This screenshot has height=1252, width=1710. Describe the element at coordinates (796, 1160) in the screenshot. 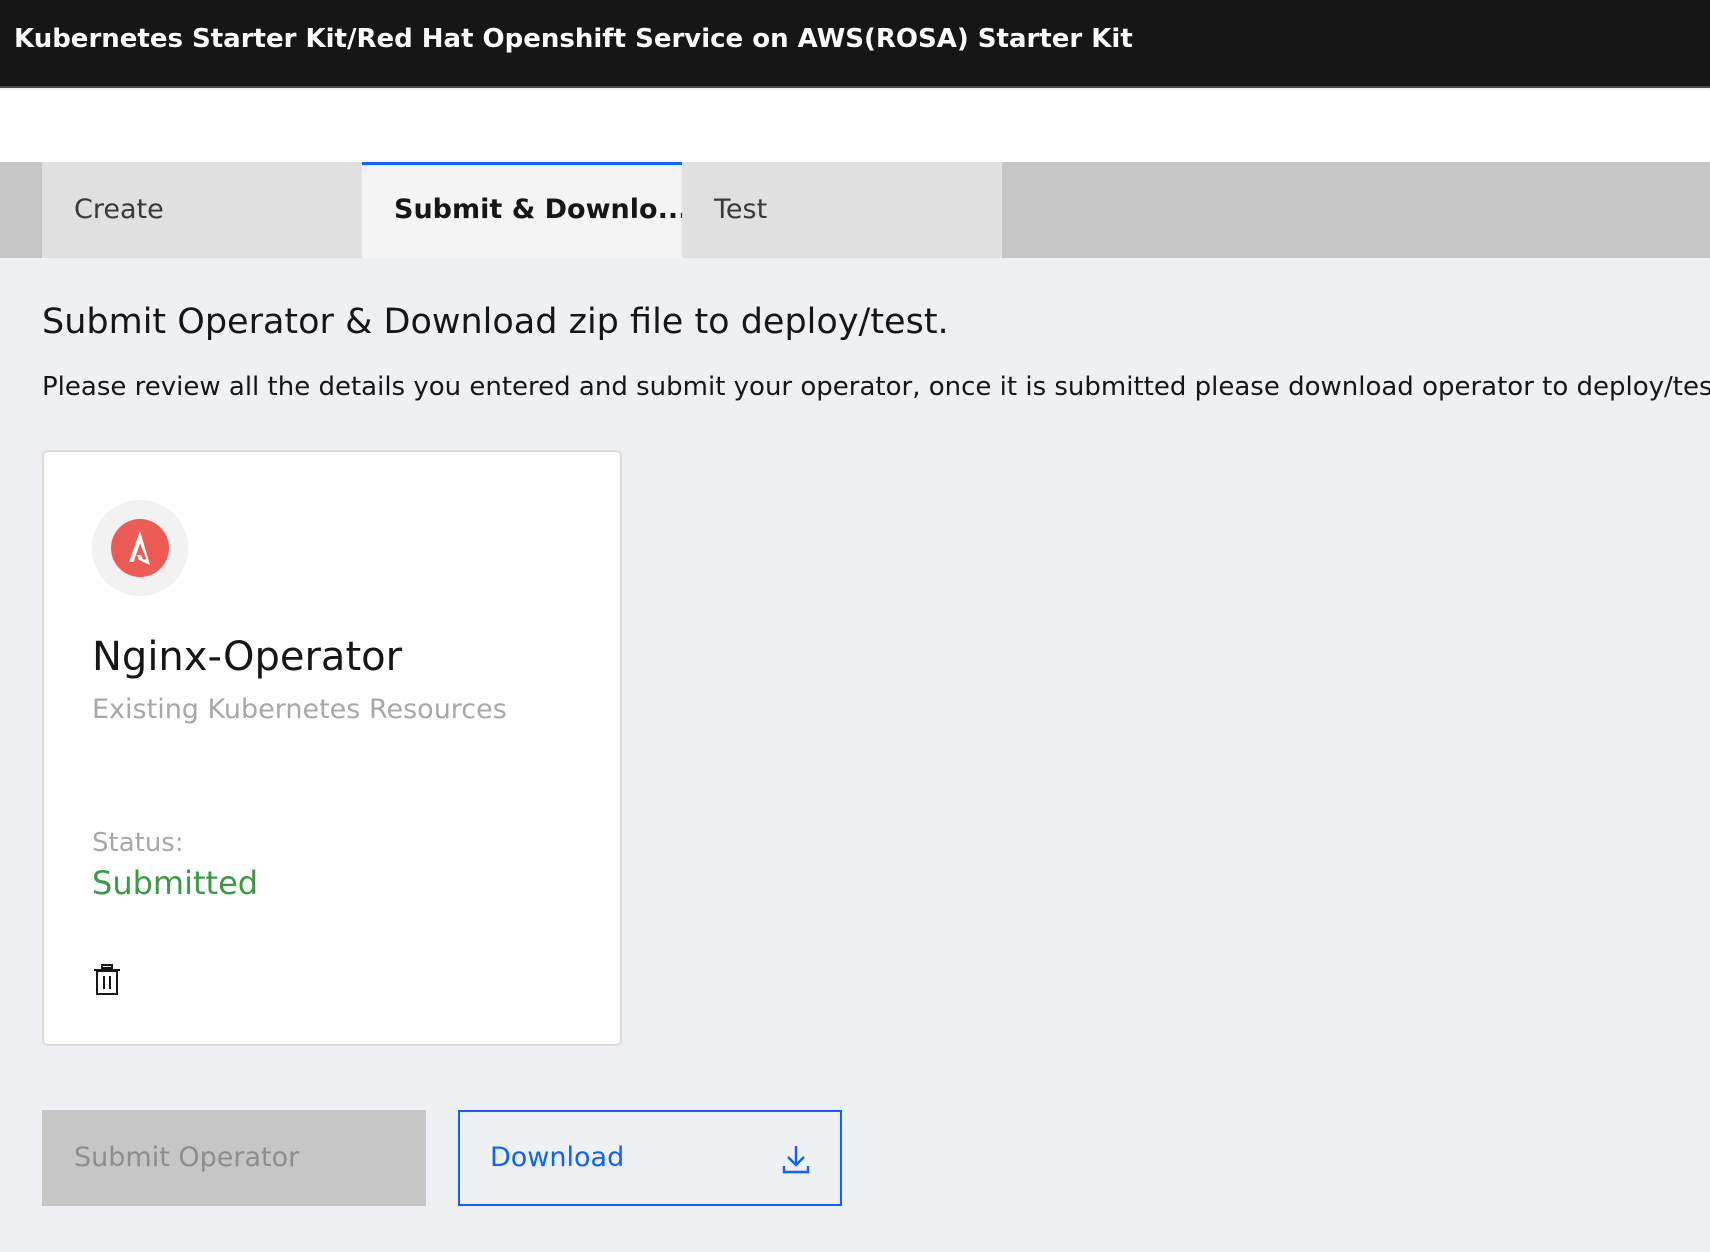

I see `download-icon` at that location.